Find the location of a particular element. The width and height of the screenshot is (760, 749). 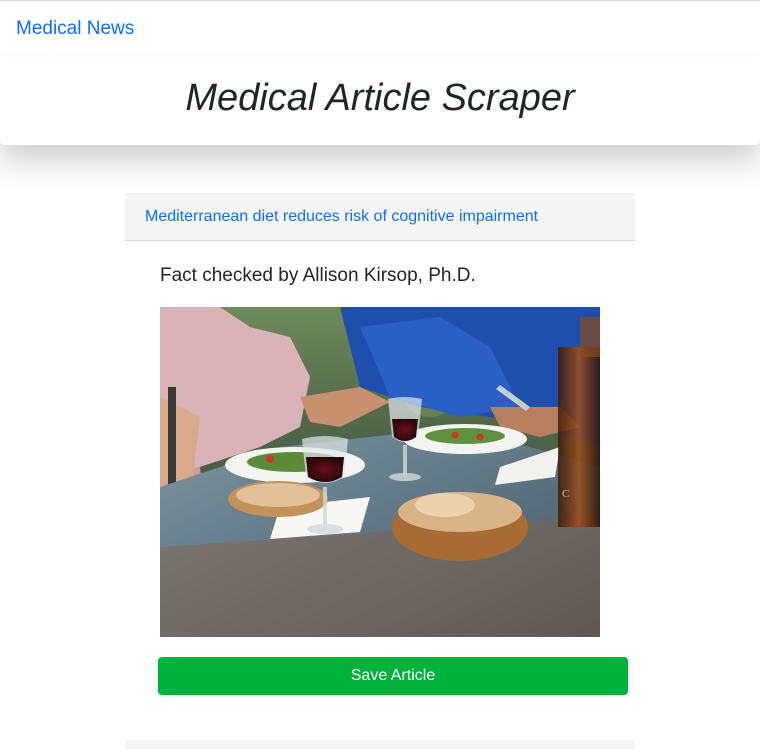

next-article-card-header is located at coordinates (380, 744).